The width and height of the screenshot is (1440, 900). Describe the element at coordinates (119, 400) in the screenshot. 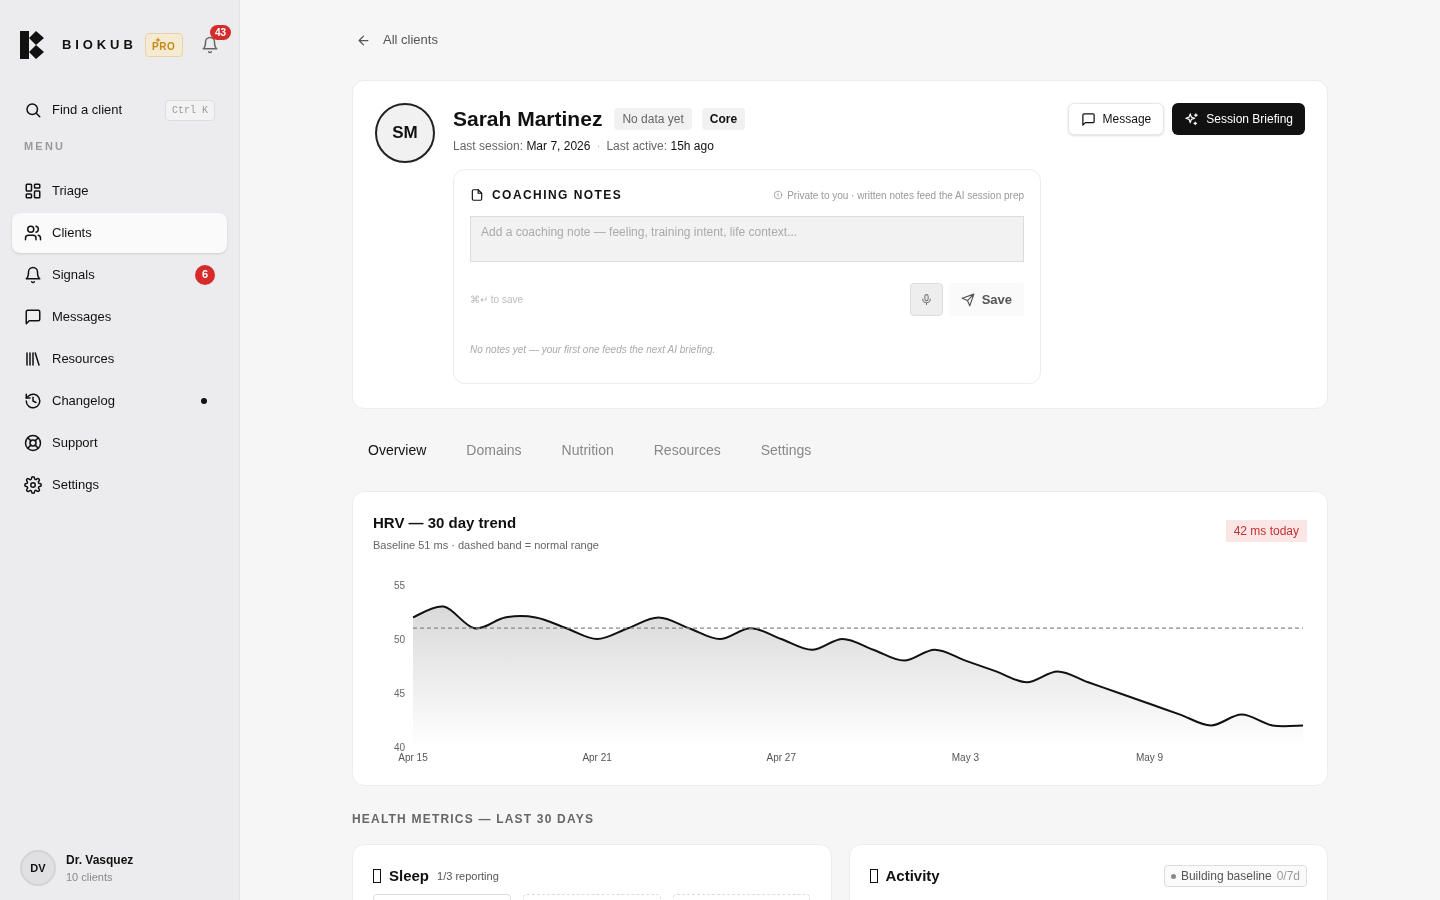

I see `nav-item: Changelog` at that location.